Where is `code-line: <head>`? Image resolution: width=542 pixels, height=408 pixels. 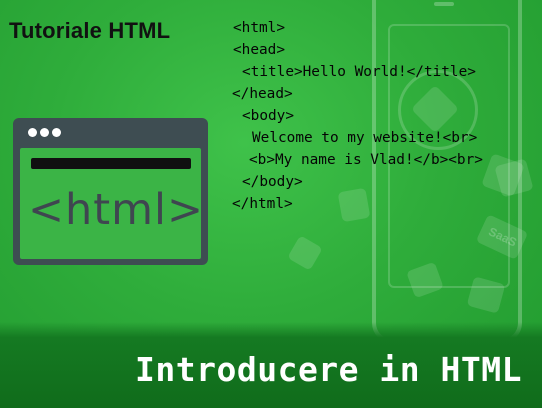 code-line: <head> is located at coordinates (259, 50).